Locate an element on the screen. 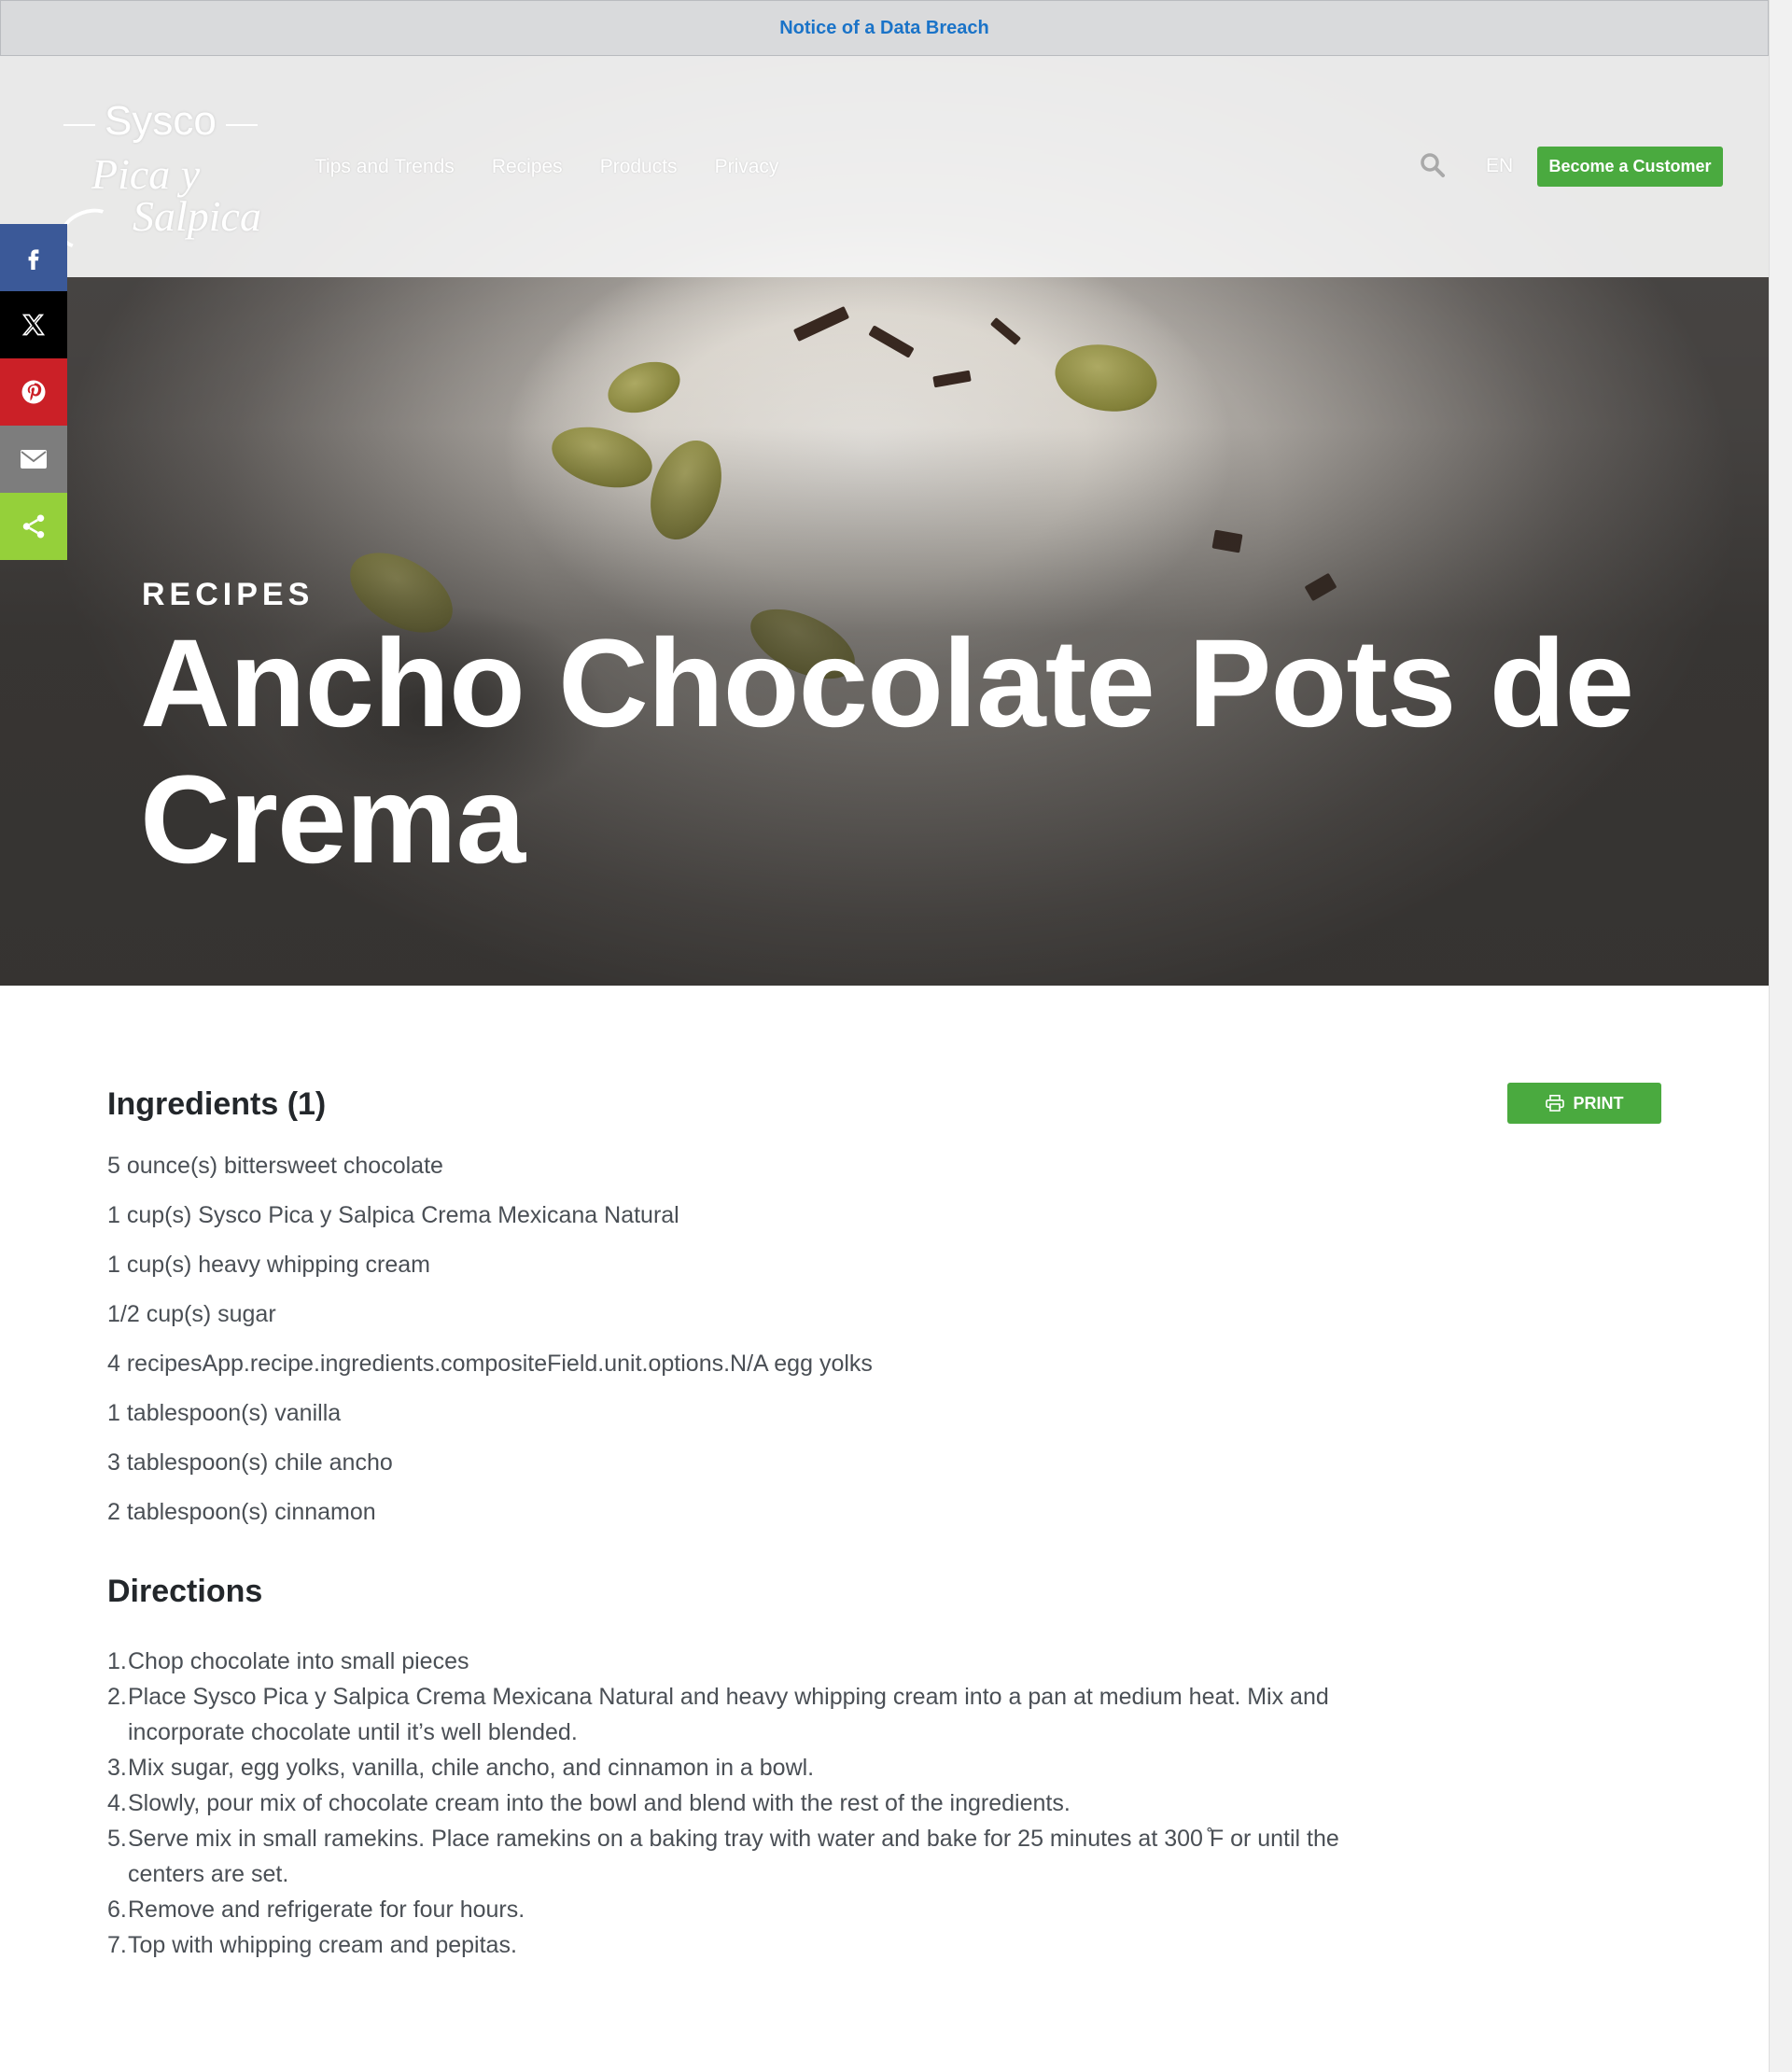 The height and width of the screenshot is (2072, 1792). nav-item-tips-and-trends: Tips and Trends is located at coordinates (385, 167).